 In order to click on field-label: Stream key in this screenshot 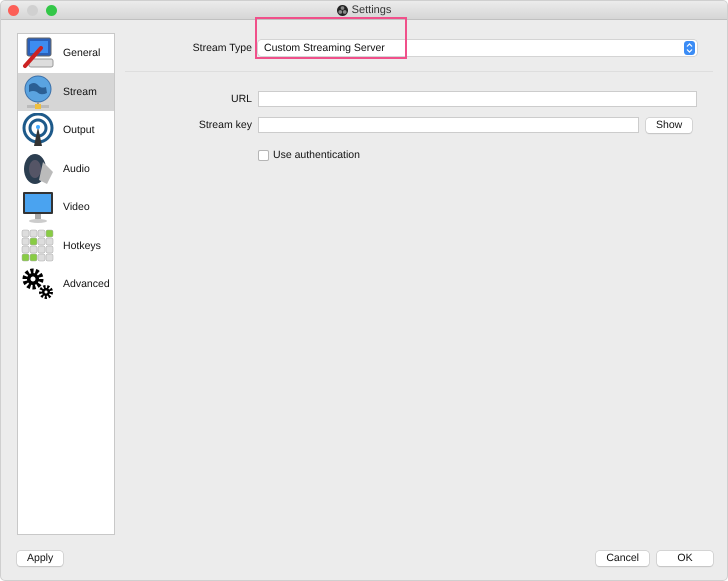, I will do `click(225, 125)`.